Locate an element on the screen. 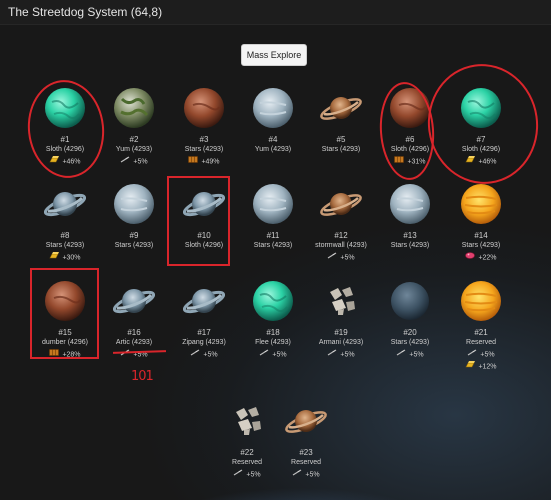 Image resolution: width=551 pixels, height=500 pixels. planet-bonus: +30% is located at coordinates (65, 257).